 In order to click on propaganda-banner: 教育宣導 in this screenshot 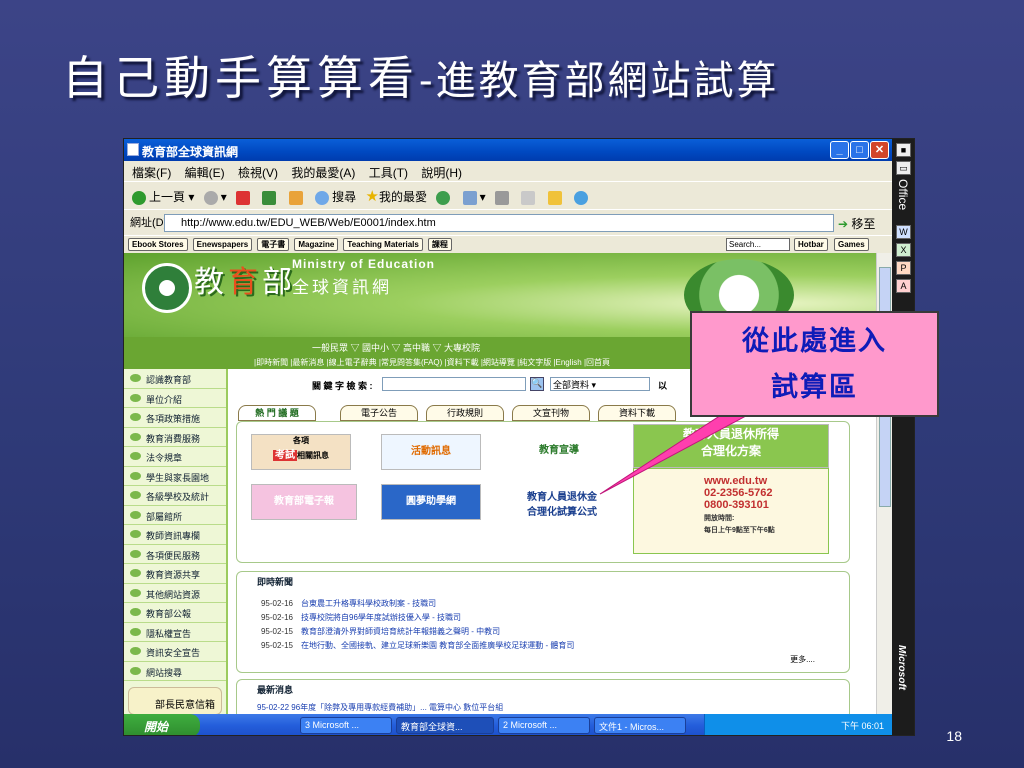, I will do `click(559, 452)`.